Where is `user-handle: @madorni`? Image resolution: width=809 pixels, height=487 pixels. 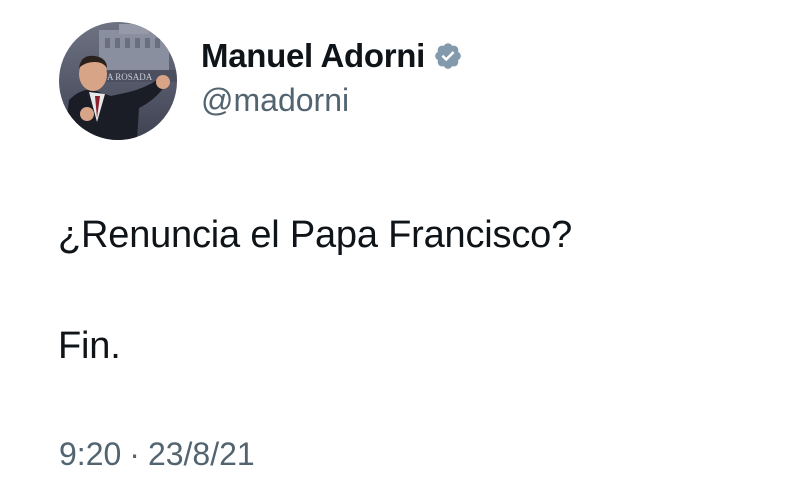 user-handle: @madorni is located at coordinates (332, 100).